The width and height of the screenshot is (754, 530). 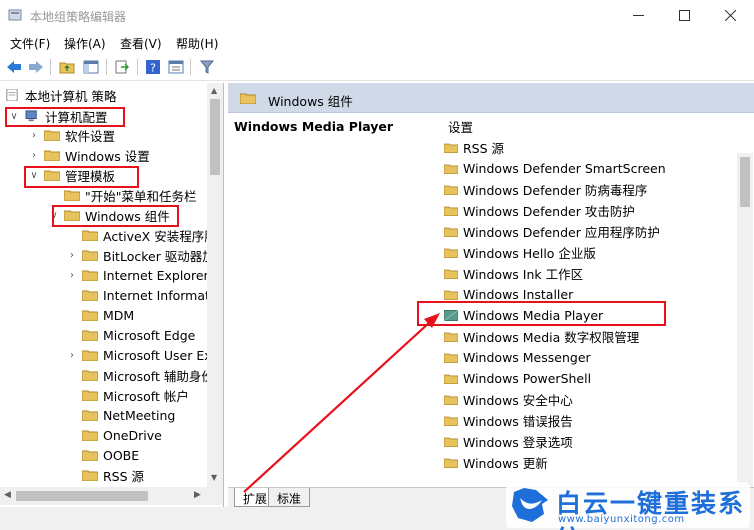 What do you see at coordinates (745, 321) in the screenshot?
I see `list-vertical-scrollbar` at bounding box center [745, 321].